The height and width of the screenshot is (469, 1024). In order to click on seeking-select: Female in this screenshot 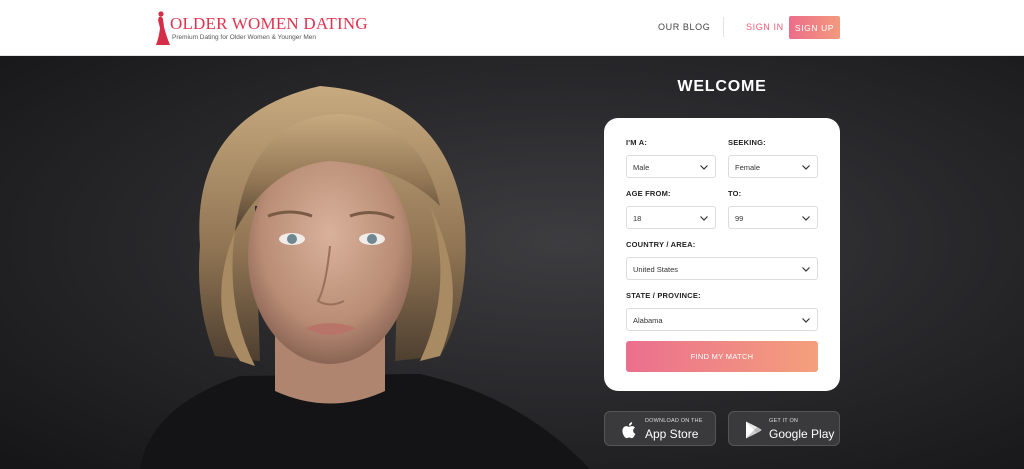, I will do `click(773, 166)`.